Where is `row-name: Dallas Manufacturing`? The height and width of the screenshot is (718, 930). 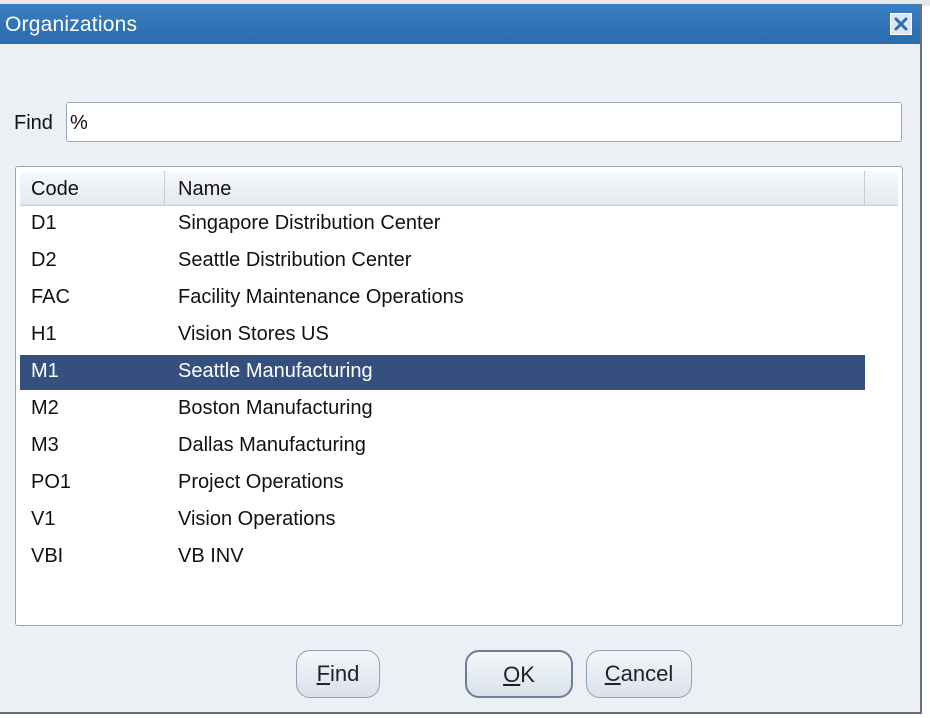
row-name: Dallas Manufacturing is located at coordinates (272, 445).